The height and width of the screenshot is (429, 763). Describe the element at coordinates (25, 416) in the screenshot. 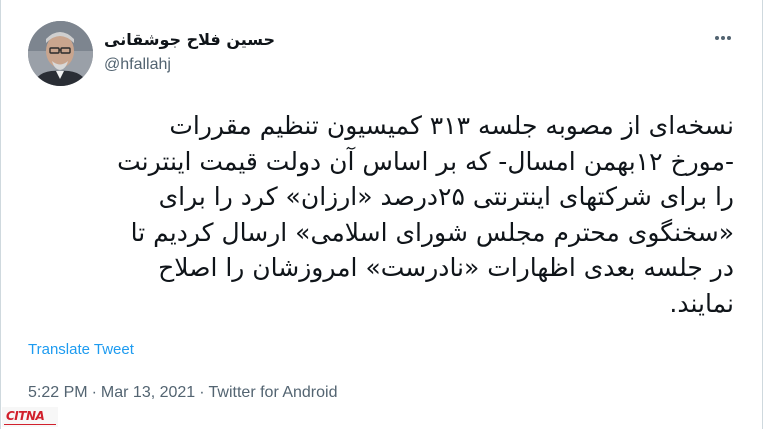

I see `citna-logo-text: CITNA` at that location.